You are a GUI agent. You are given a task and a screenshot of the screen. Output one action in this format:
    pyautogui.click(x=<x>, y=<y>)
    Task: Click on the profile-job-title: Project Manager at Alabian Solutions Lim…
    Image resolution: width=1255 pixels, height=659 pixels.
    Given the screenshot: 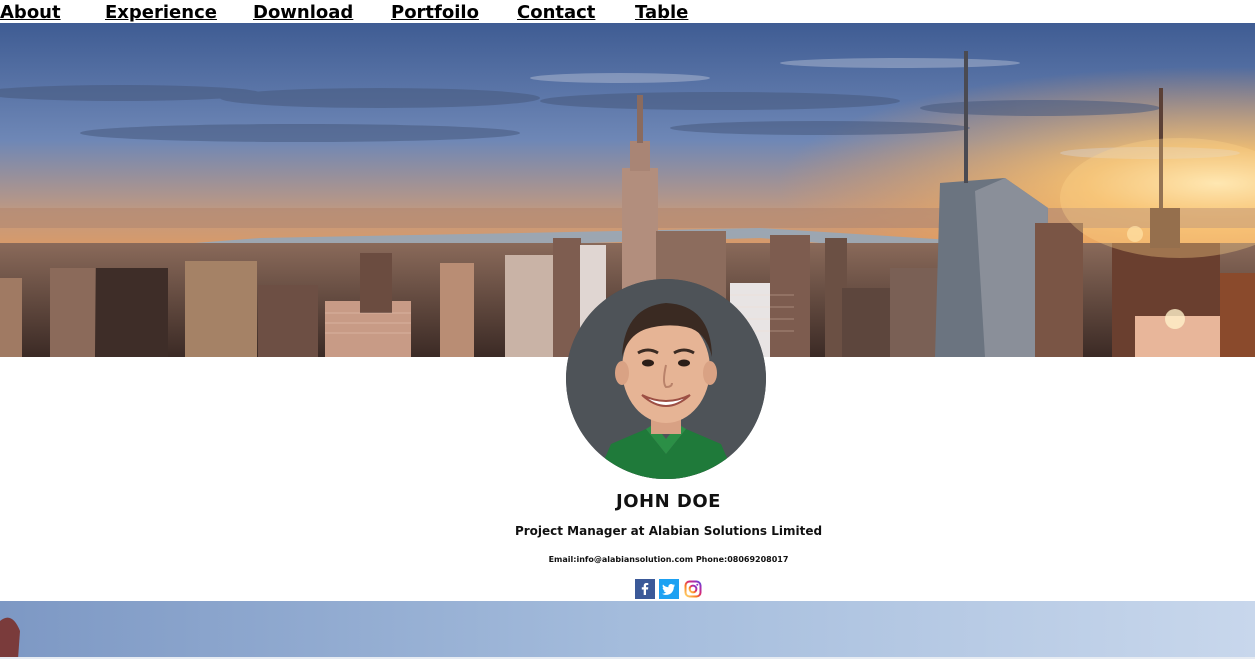 What is the action you would take?
    pyautogui.click(x=668, y=531)
    